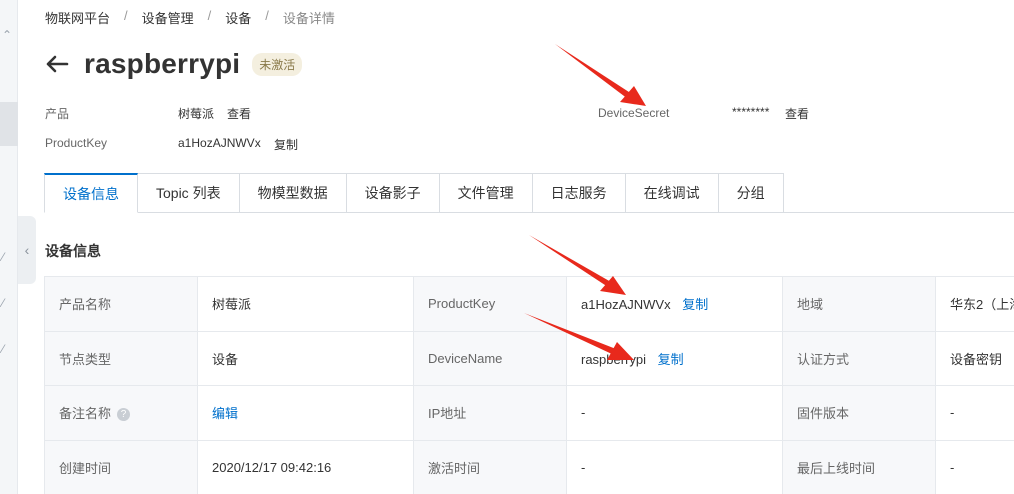  I want to click on devicename-value: raspberrypi, so click(614, 359).